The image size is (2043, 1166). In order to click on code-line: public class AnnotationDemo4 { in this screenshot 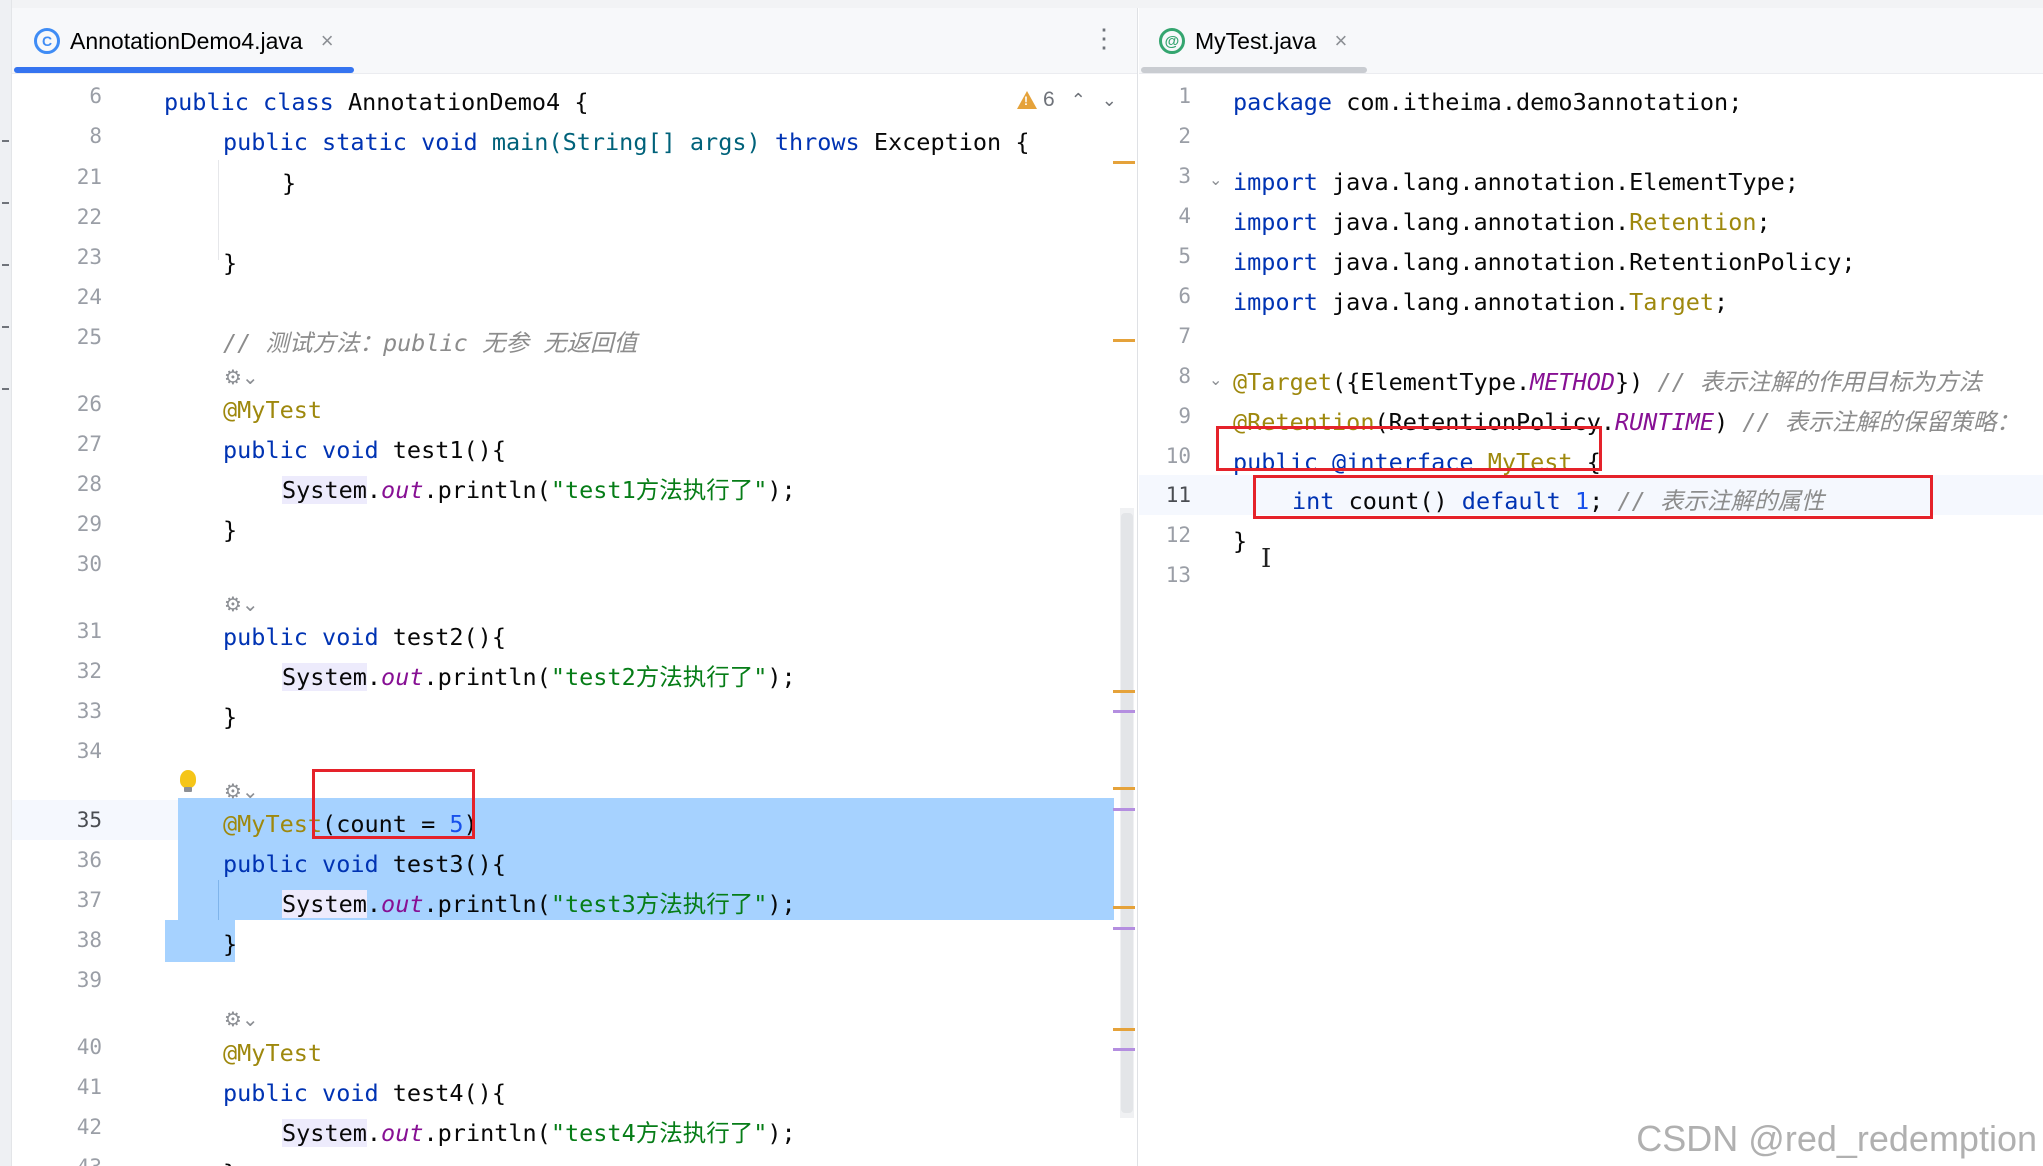, I will do `click(376, 102)`.